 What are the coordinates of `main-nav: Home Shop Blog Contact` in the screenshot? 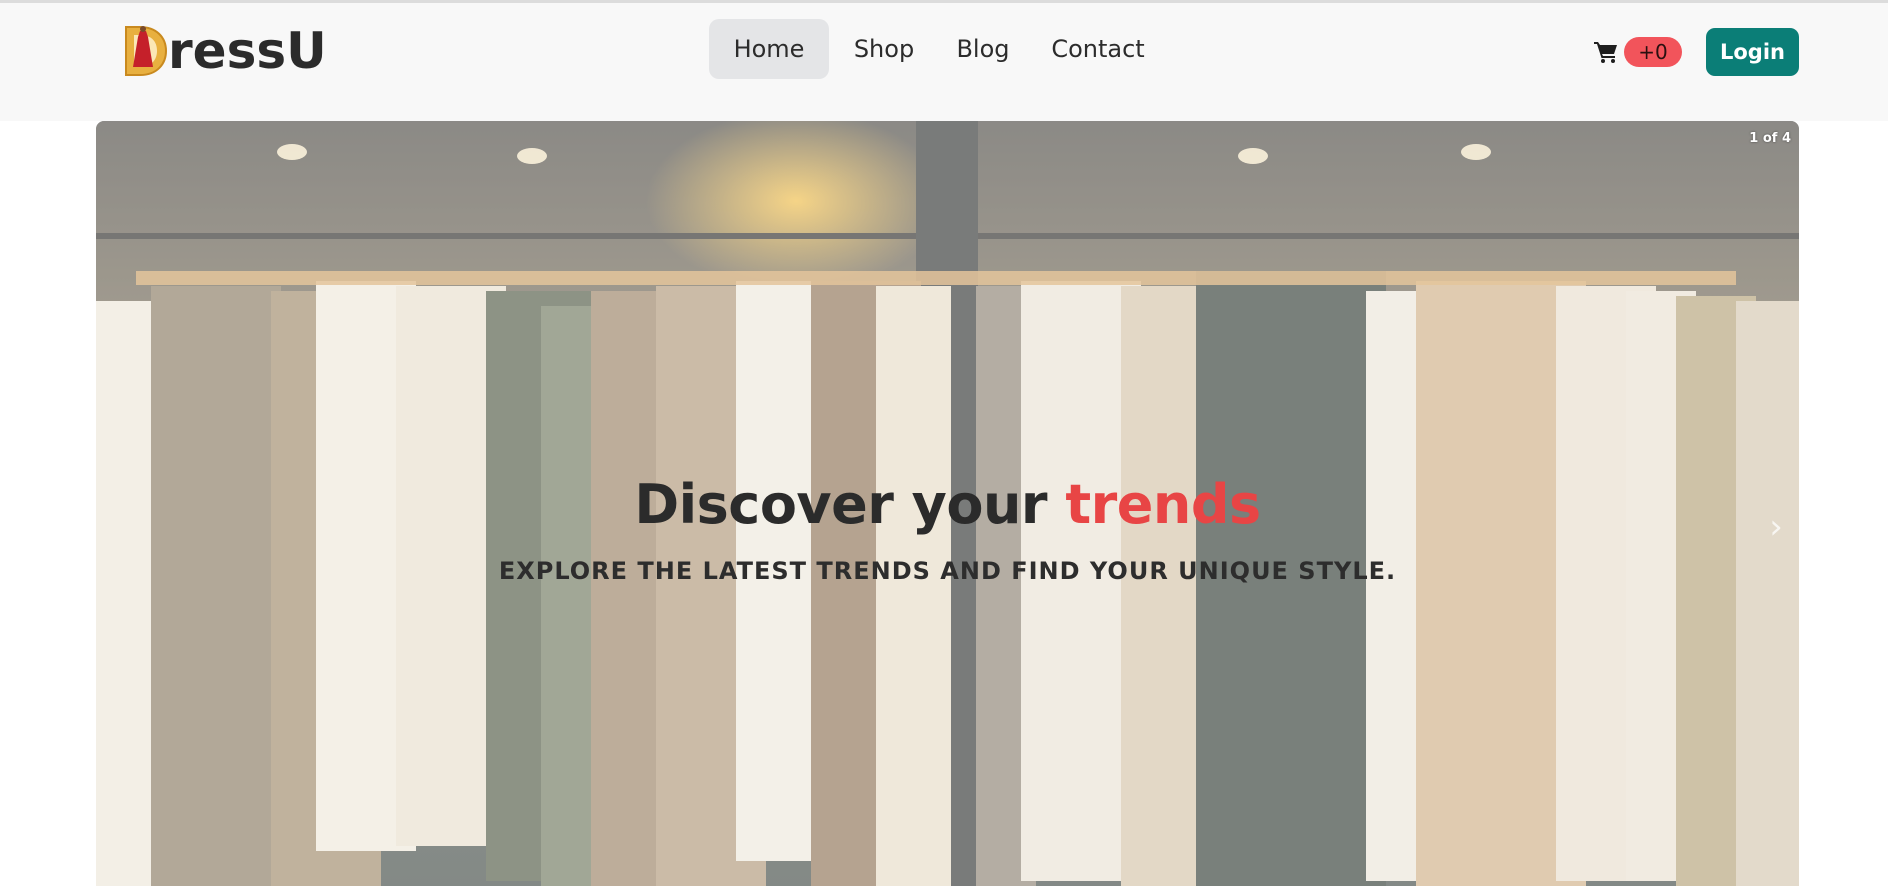 It's located at (935, 49).